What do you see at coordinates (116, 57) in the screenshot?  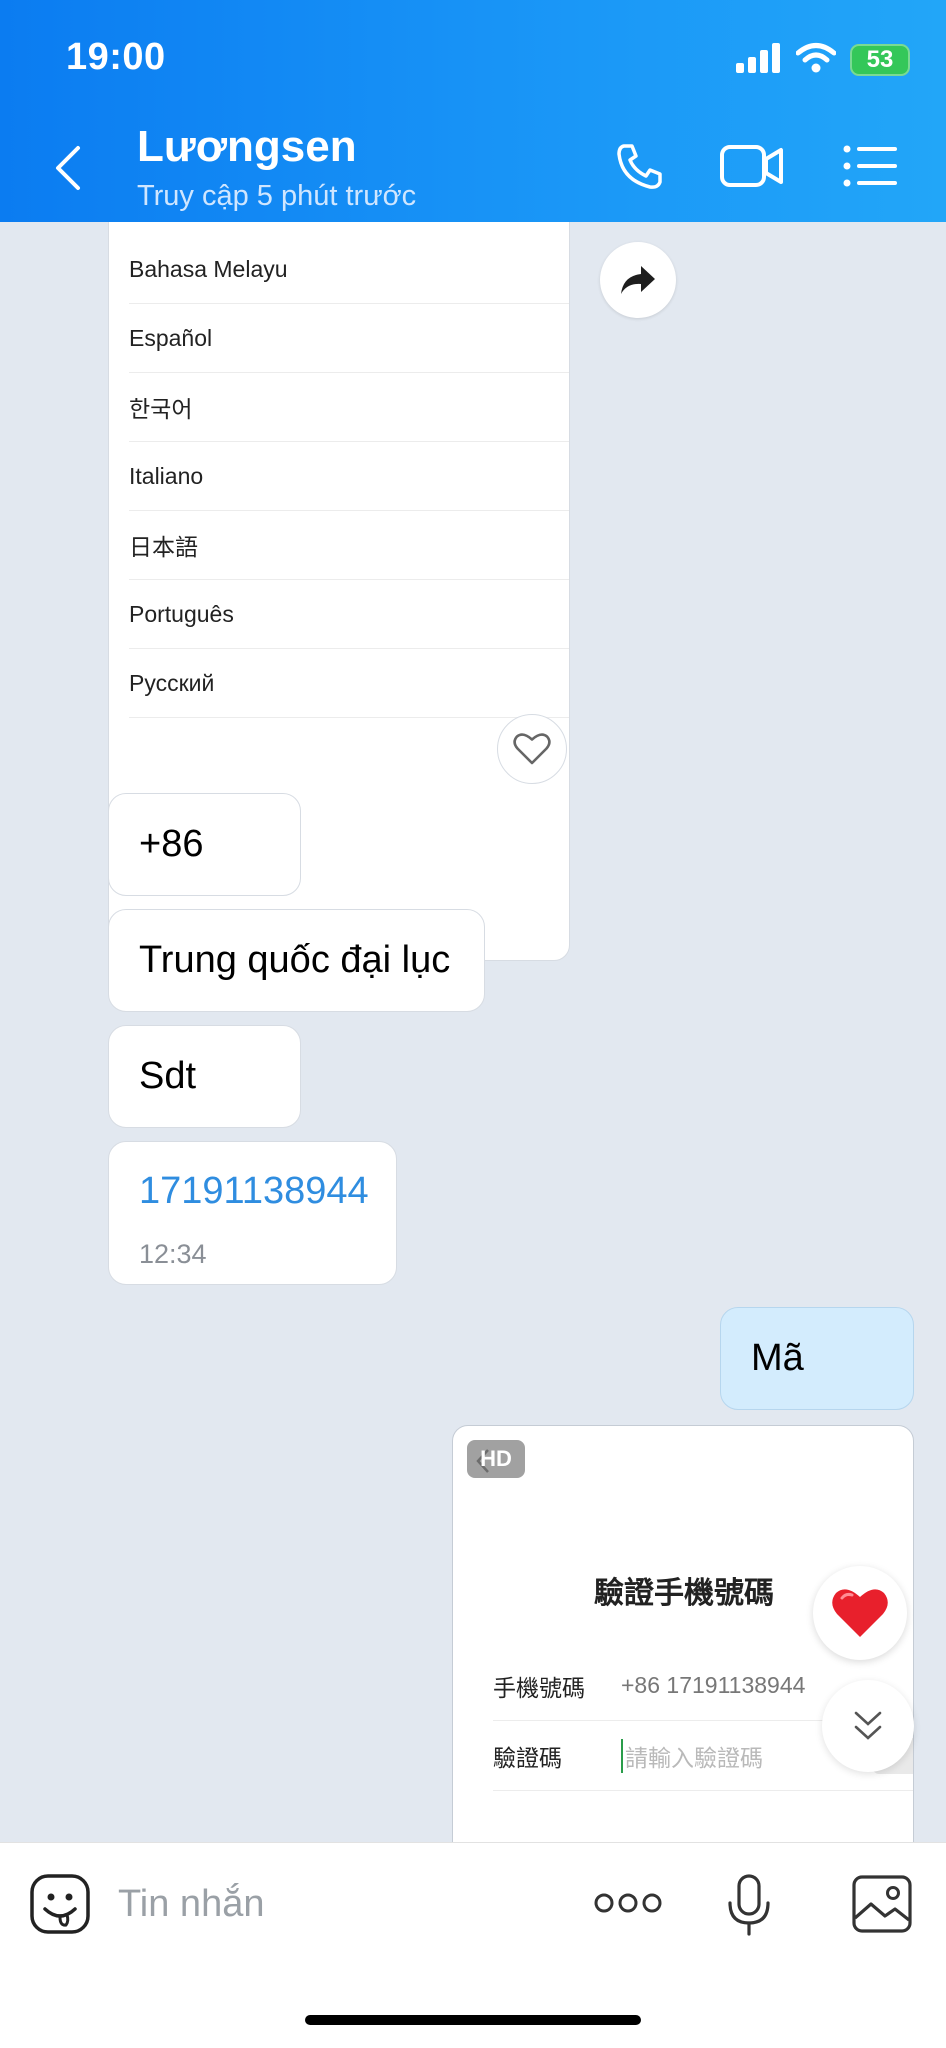 I see `status-time: 19:00` at bounding box center [116, 57].